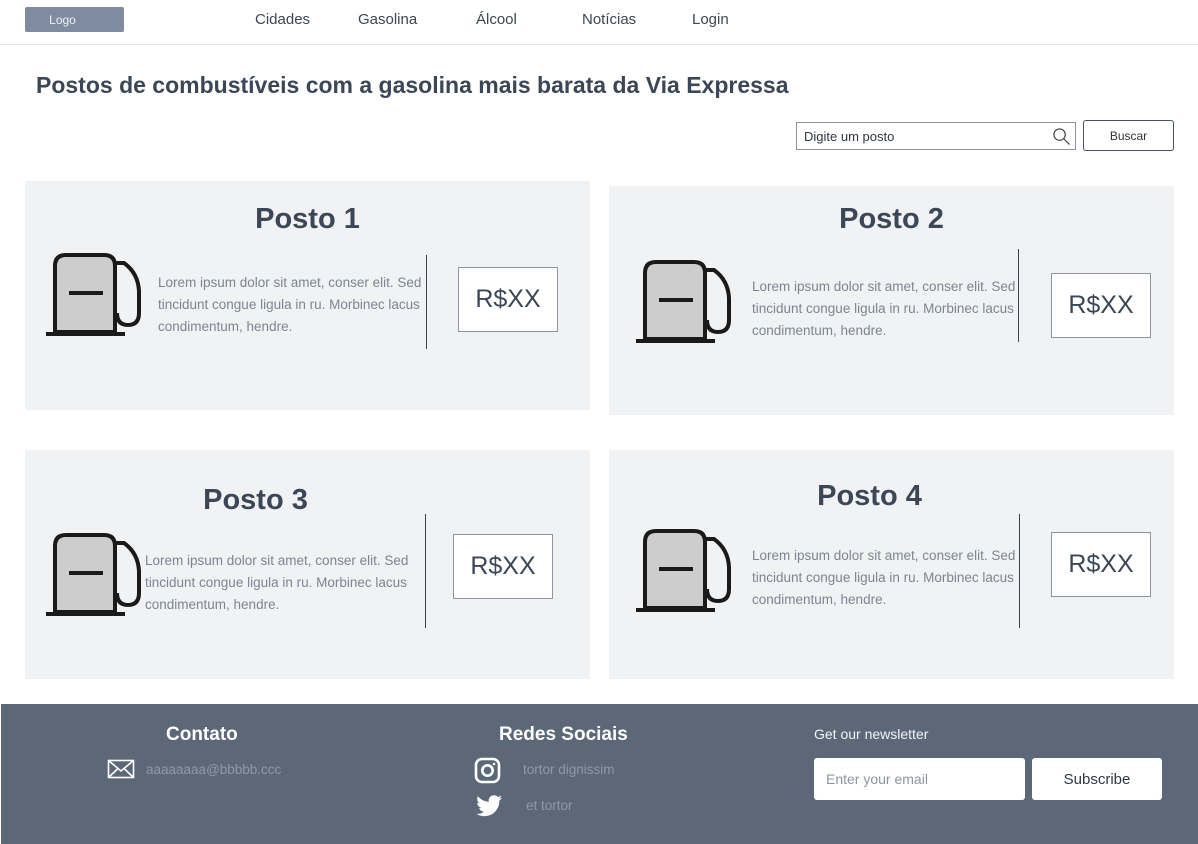  Describe the element at coordinates (609, 19) in the screenshot. I see `nav-item-noticias: Notícias` at that location.